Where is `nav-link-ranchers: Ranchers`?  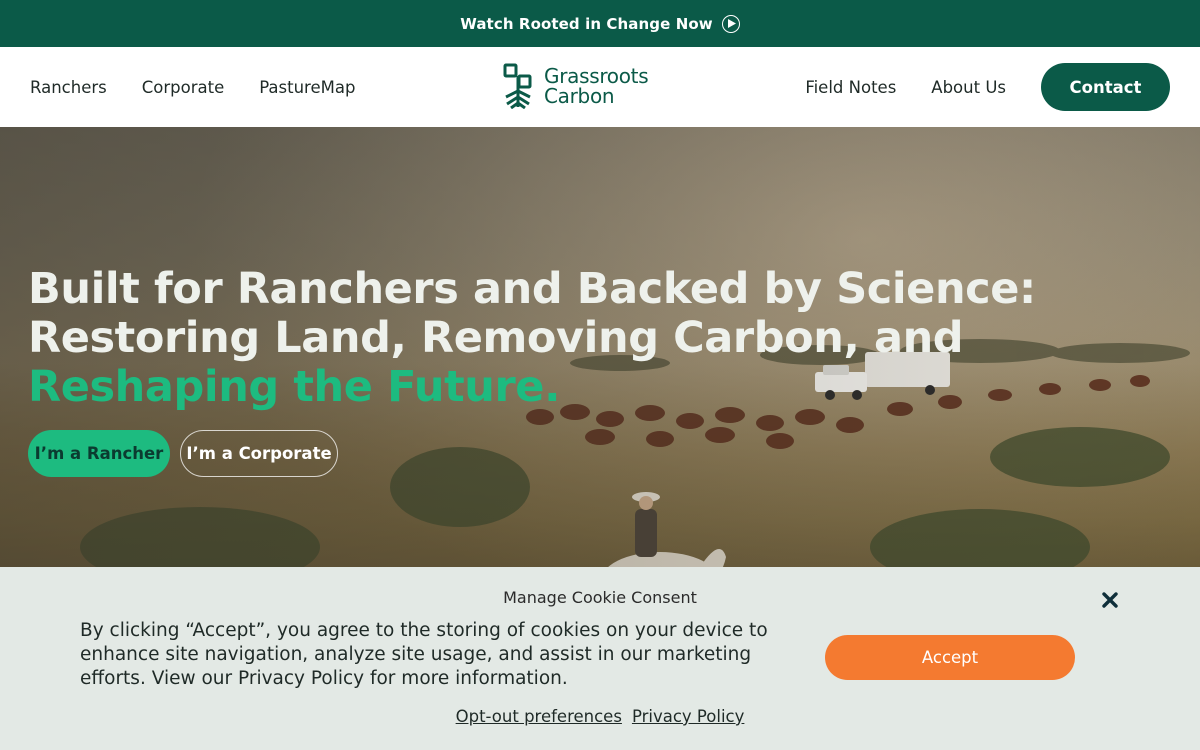
nav-link-ranchers: Ranchers is located at coordinates (68, 87).